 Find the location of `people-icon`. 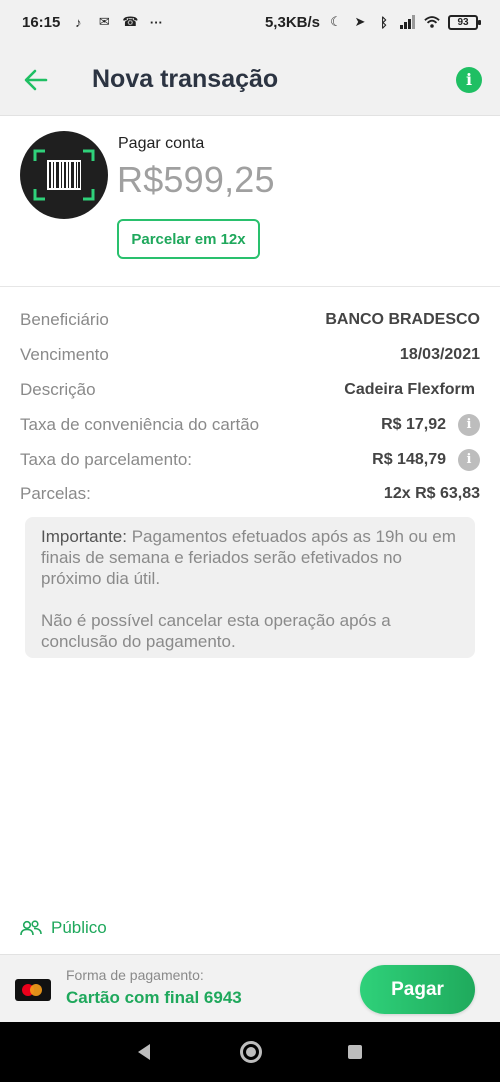

people-icon is located at coordinates (31, 928).